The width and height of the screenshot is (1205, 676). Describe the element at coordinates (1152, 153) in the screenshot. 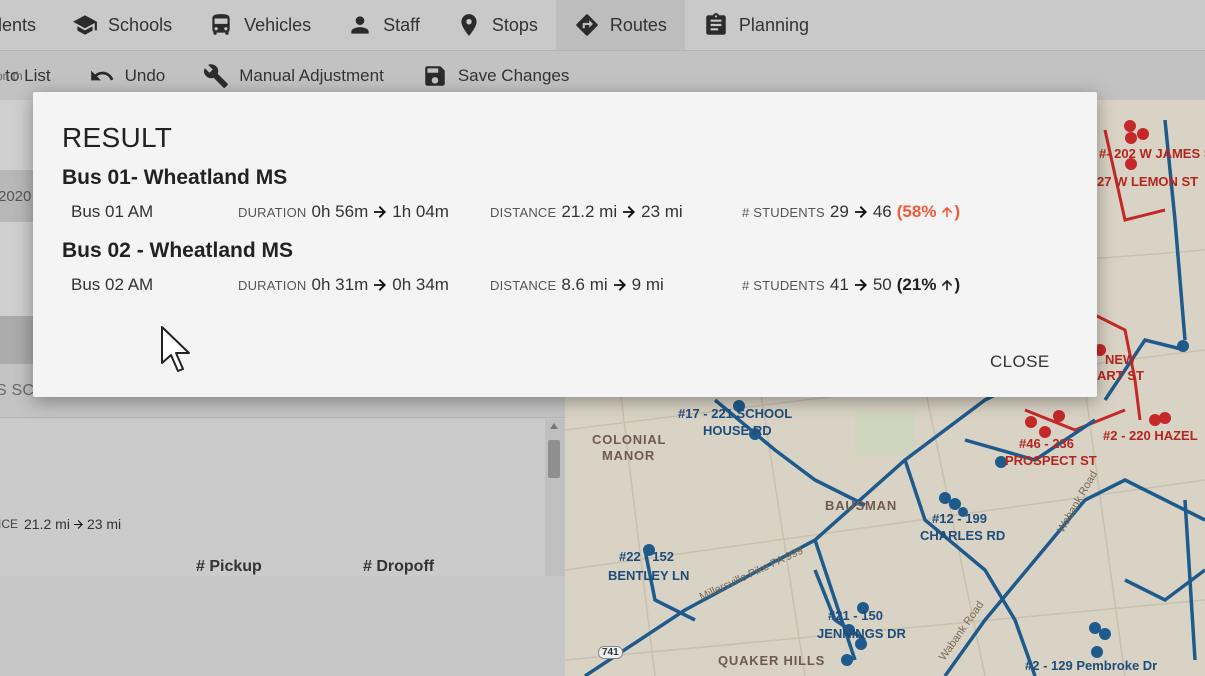

I see `map-stop-label: #- 202 W JAMES ST` at that location.